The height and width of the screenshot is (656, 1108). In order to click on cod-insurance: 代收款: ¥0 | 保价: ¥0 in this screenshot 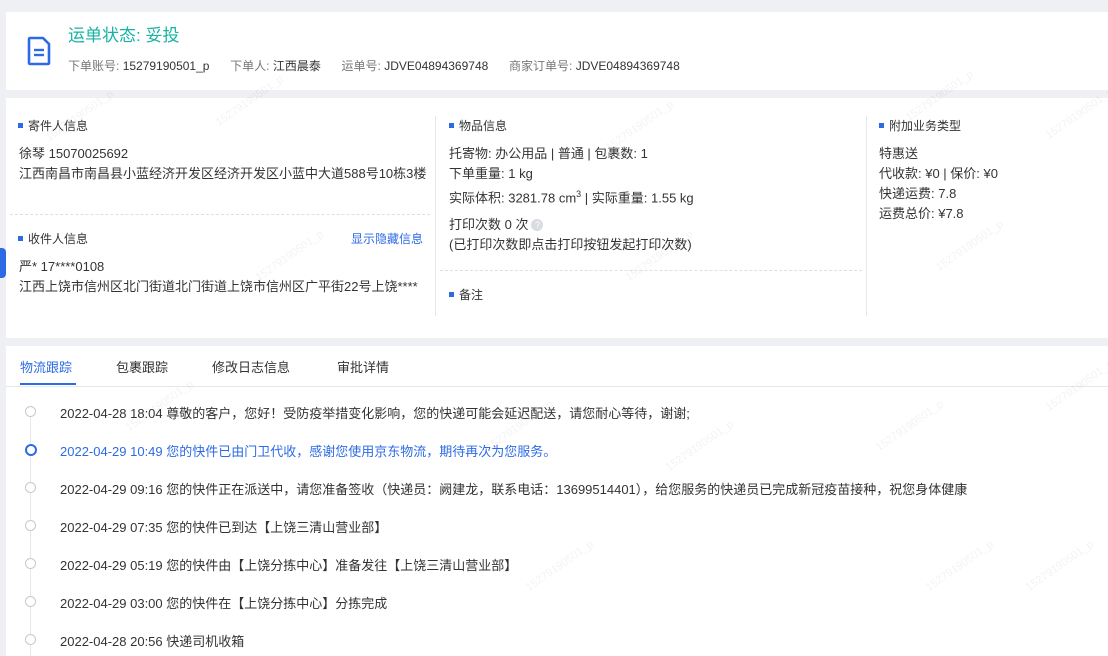, I will do `click(938, 173)`.